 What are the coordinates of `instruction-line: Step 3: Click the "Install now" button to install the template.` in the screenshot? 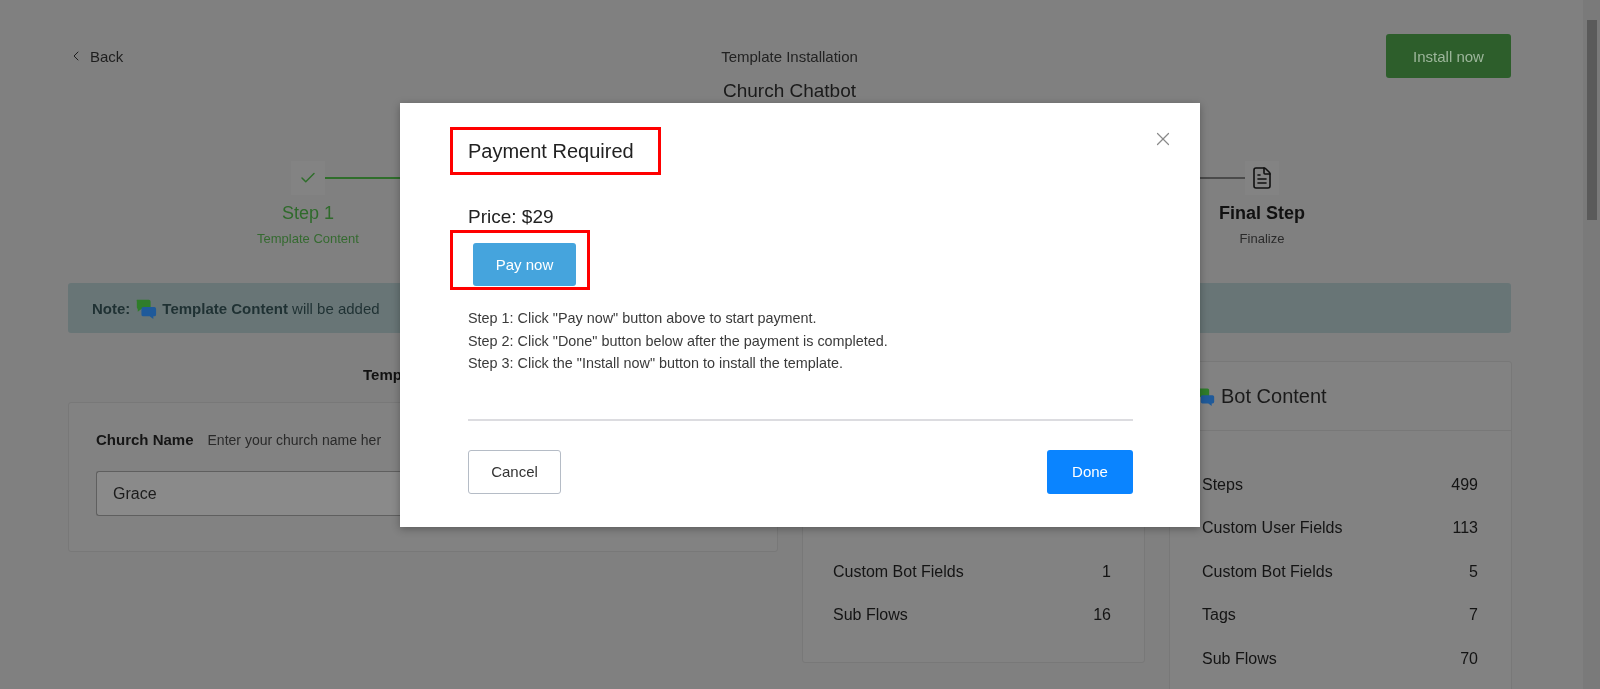 It's located at (656, 363).